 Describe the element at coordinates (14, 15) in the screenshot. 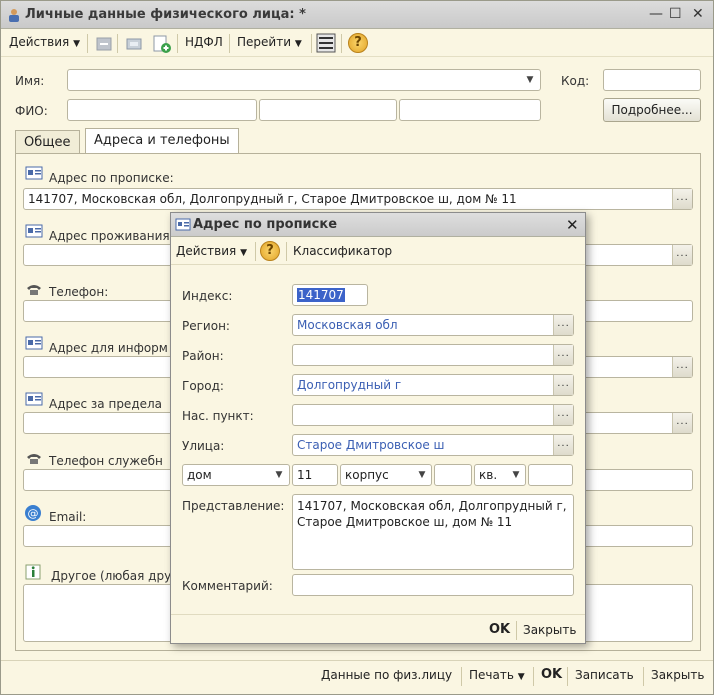

I see `person-icon` at that location.